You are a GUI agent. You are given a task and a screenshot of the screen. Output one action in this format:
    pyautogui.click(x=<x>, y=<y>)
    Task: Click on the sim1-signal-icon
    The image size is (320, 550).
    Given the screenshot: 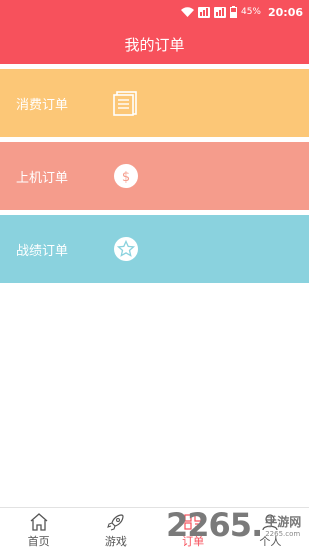 What is the action you would take?
    pyautogui.click(x=203, y=12)
    